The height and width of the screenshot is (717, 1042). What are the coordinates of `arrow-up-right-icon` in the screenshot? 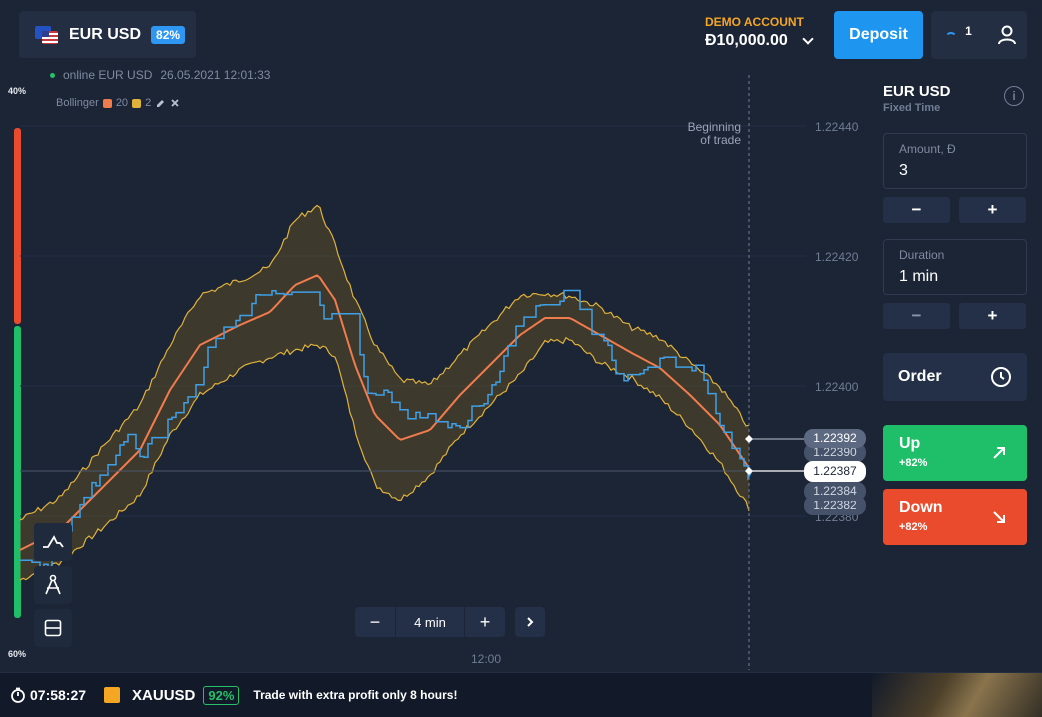 It's located at (999, 453).